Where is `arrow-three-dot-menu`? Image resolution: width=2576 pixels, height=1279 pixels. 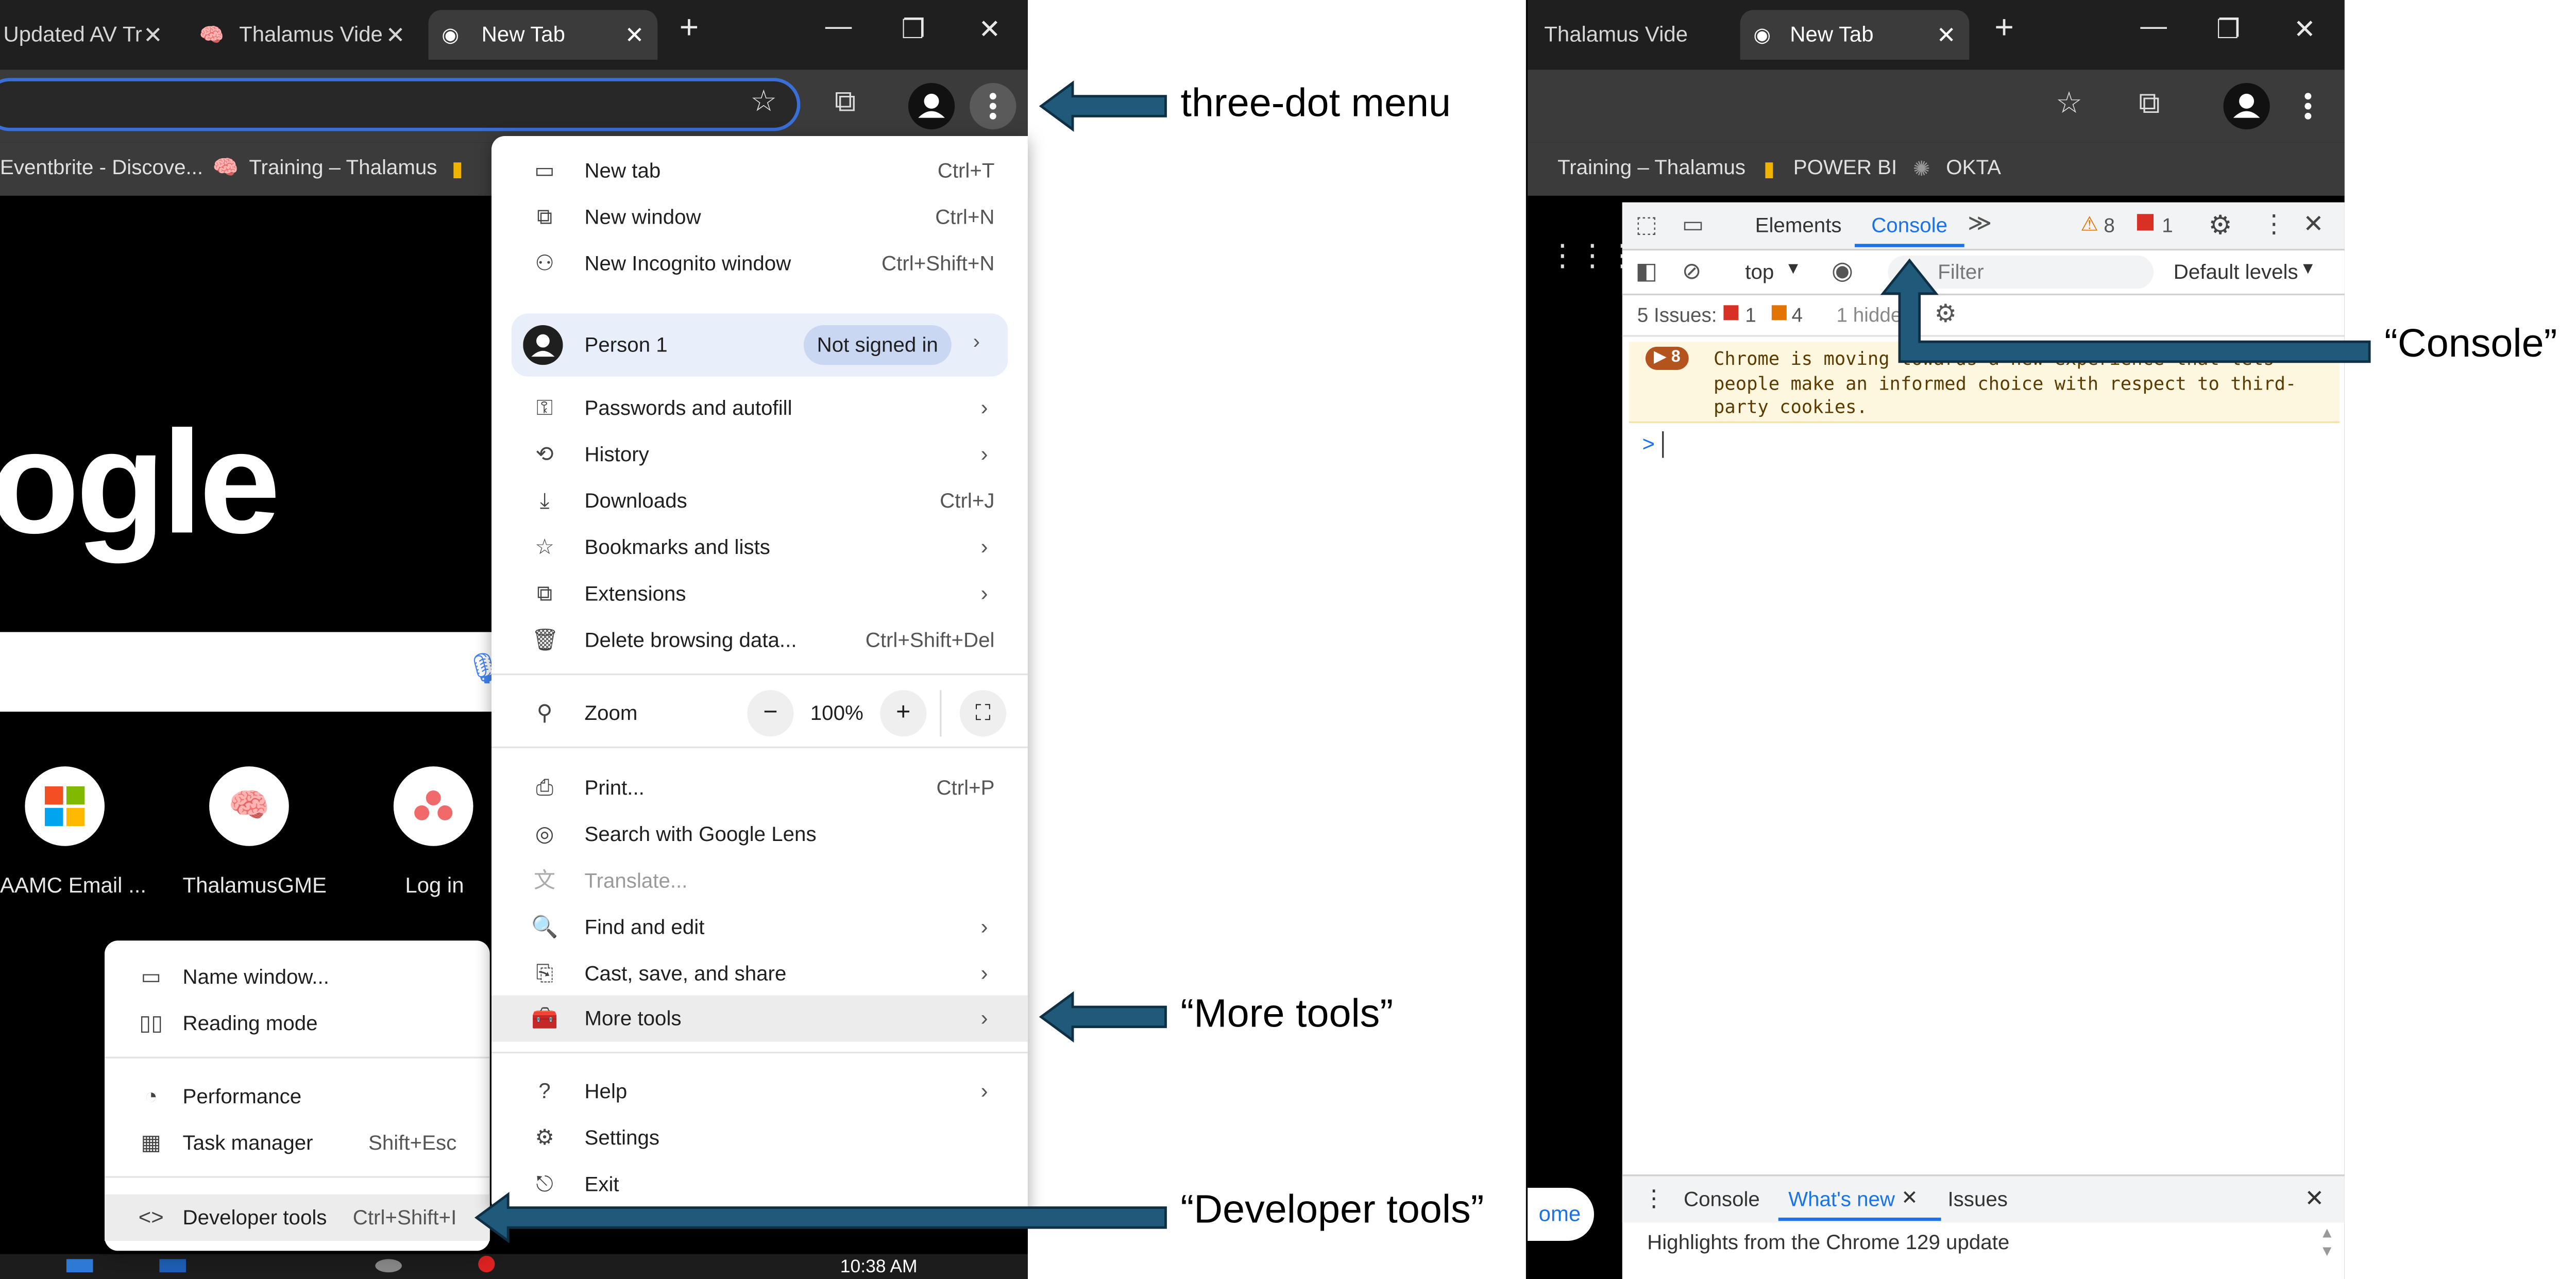 arrow-three-dot-menu is located at coordinates (1103, 106).